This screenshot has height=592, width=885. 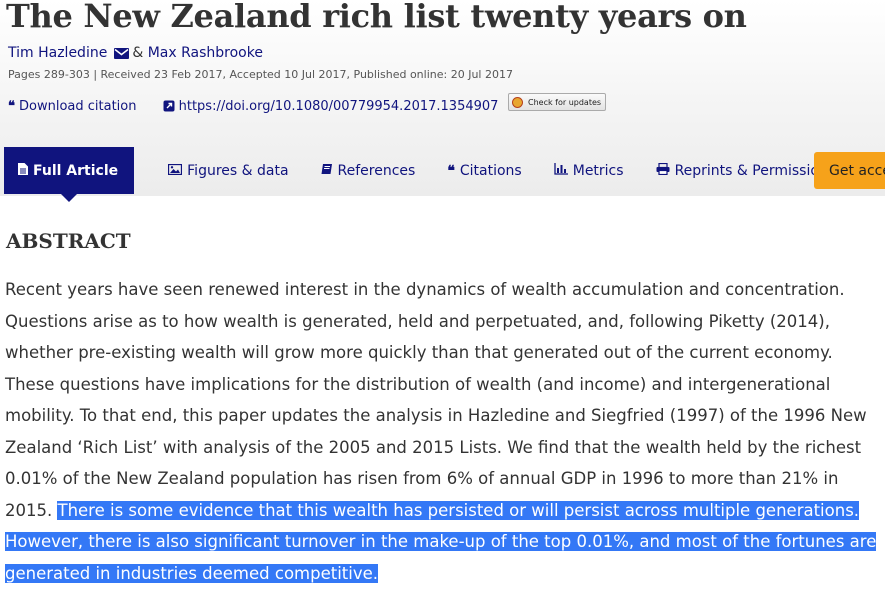 I want to click on tab-full-article: Full Article, so click(x=69, y=174).